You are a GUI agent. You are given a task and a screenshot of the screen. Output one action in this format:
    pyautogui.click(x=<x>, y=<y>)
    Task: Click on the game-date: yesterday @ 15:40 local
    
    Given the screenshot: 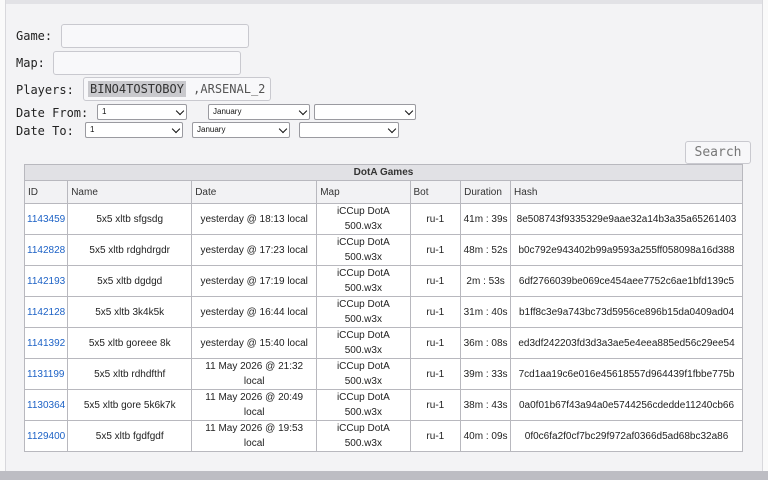 What is the action you would take?
    pyautogui.click(x=254, y=343)
    